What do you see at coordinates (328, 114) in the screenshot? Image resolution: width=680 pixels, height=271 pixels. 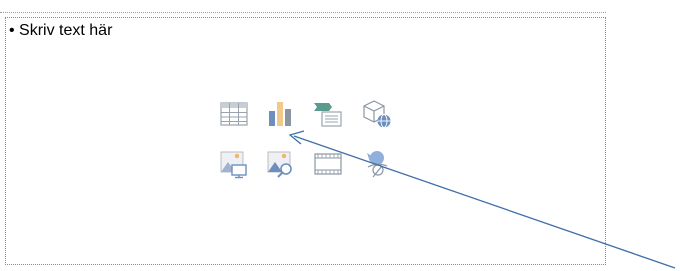 I see `insert-smartart-icon` at bounding box center [328, 114].